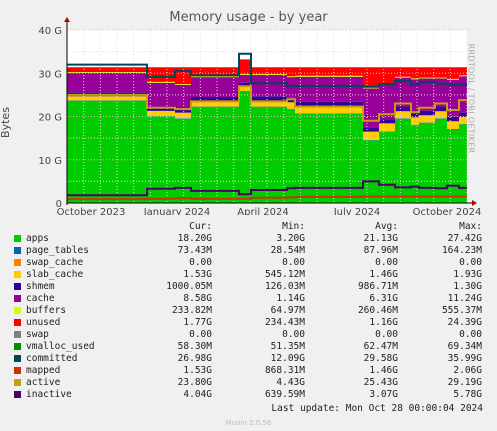  I want to click on legend-max: 69.34M, so click(464, 346).